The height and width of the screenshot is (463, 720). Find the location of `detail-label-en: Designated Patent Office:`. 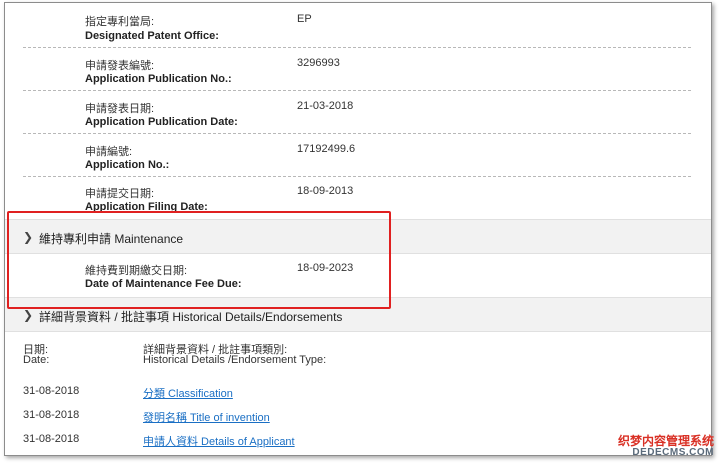

detail-label-en: Designated Patent Office: is located at coordinates (152, 36).